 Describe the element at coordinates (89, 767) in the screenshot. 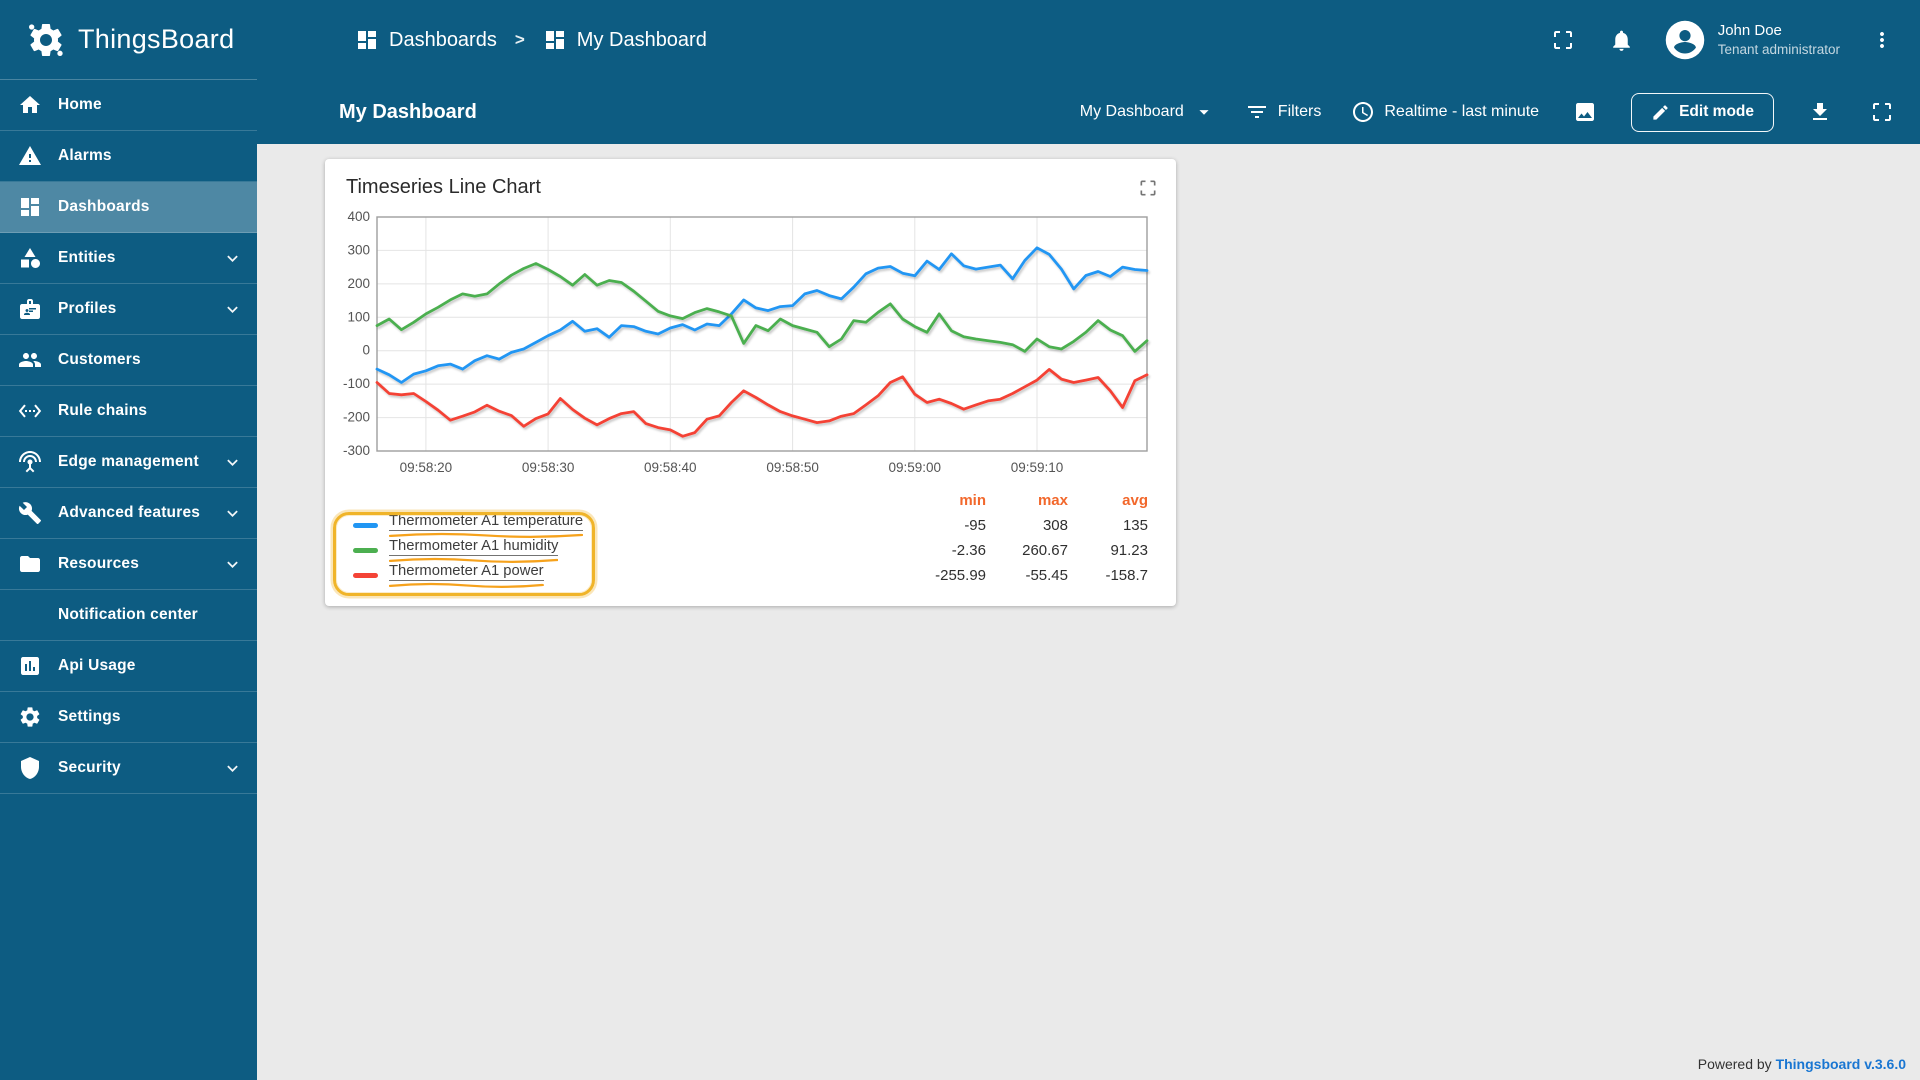

I see `sidebar-item-label: Security` at that location.